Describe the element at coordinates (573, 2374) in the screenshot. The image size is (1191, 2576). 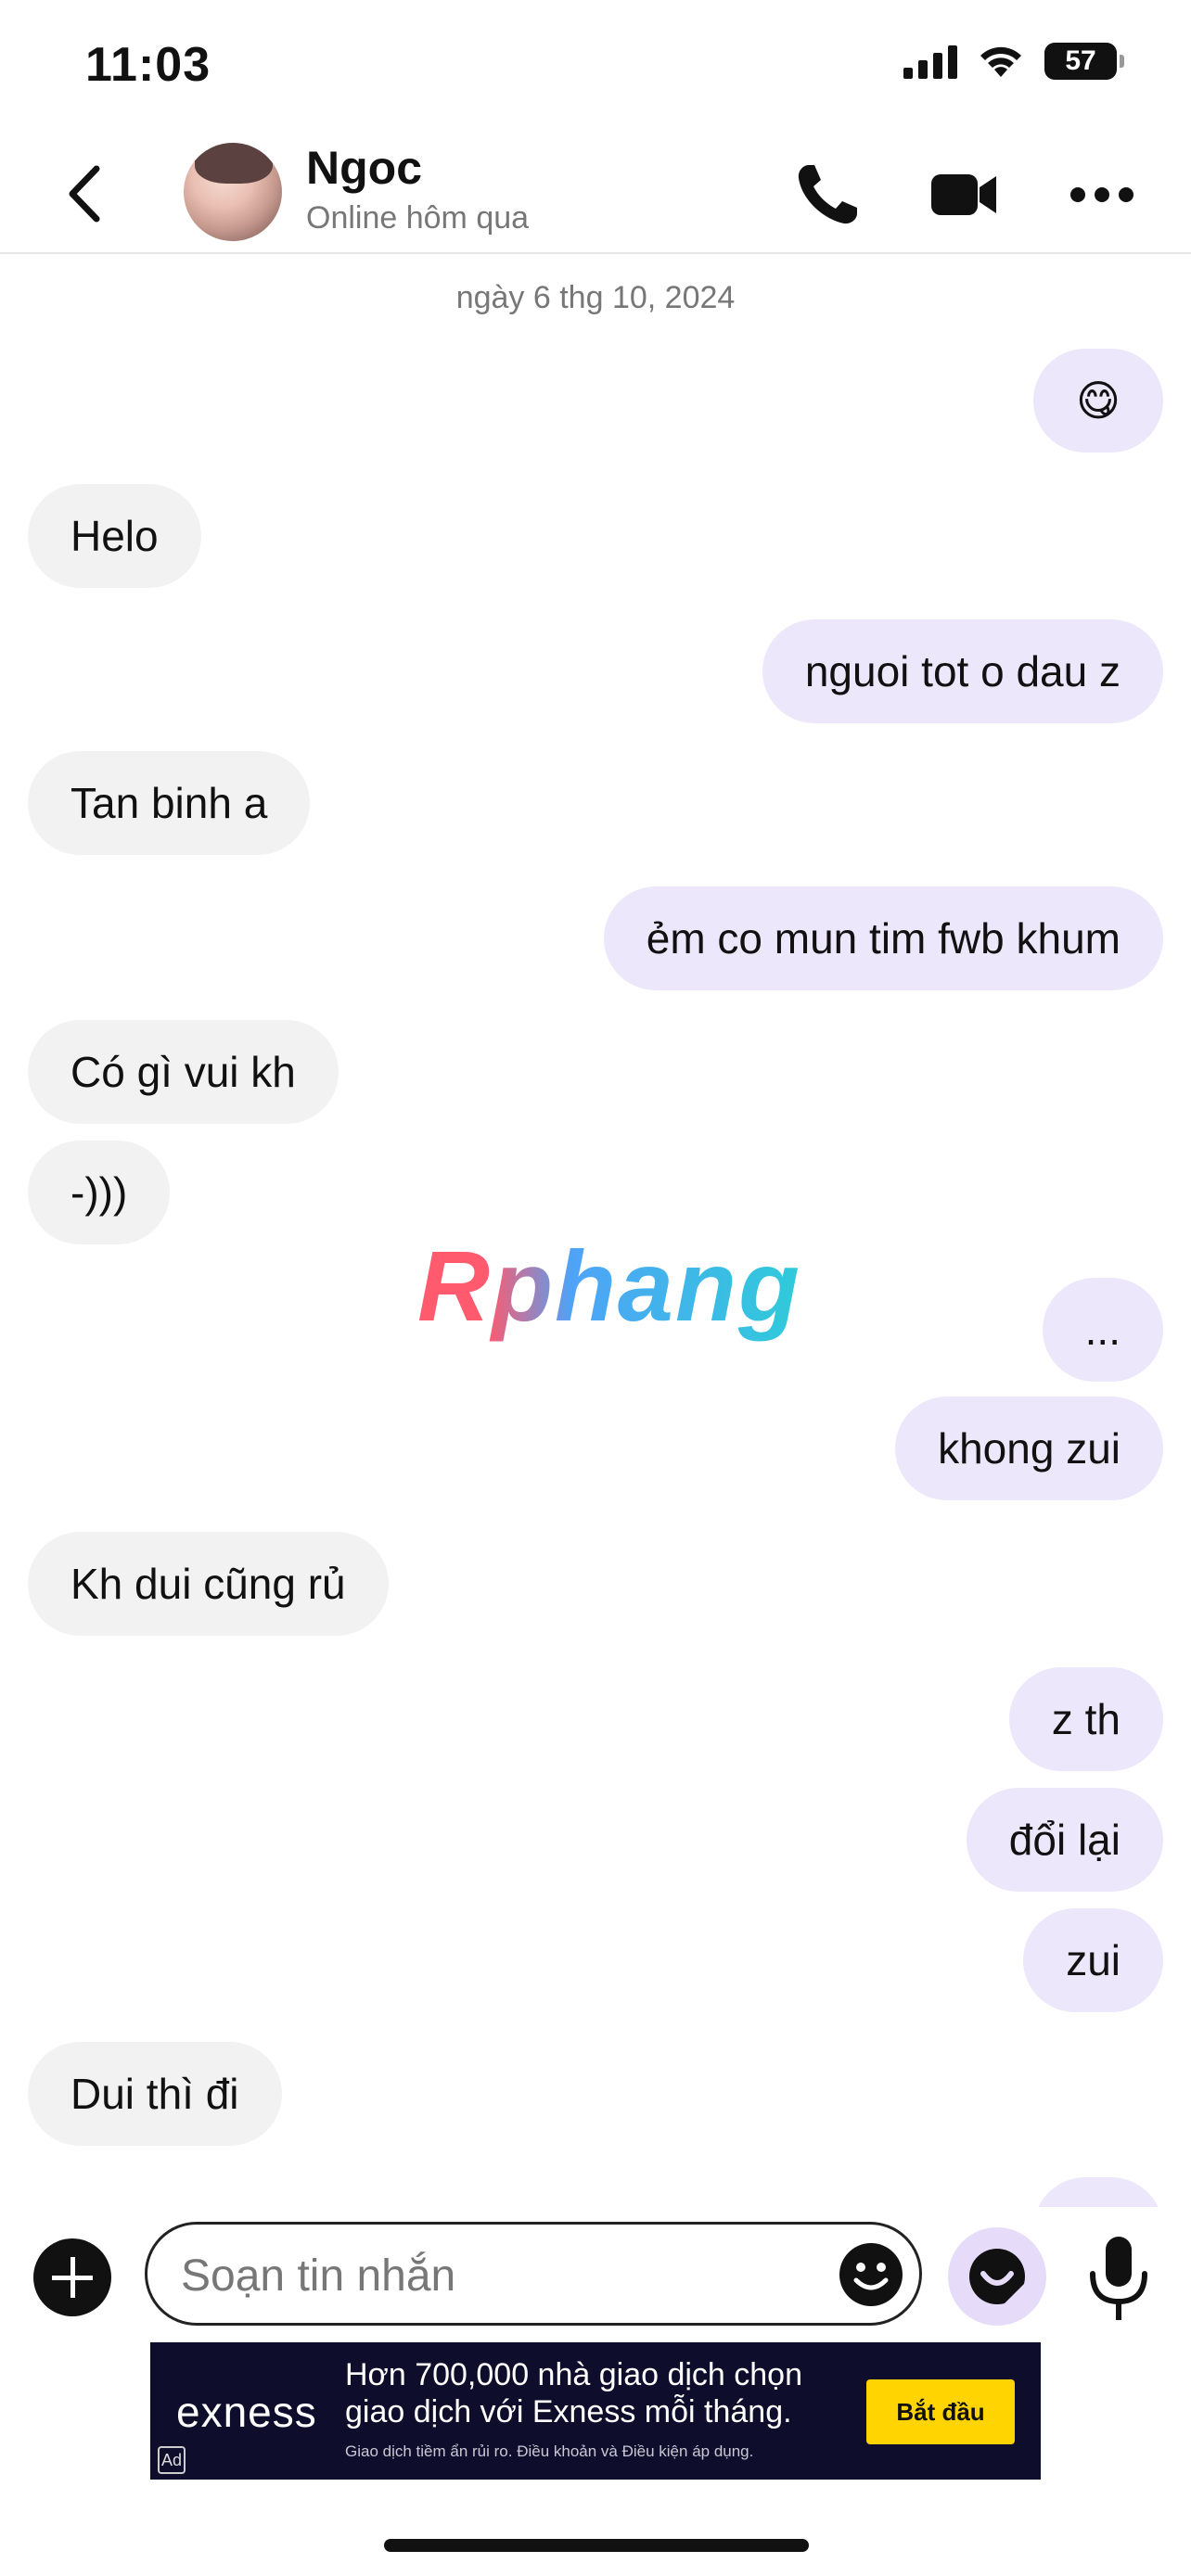
I see `ad-headline-line1: Hơn 700,000 nhà giao dịch chọn` at that location.